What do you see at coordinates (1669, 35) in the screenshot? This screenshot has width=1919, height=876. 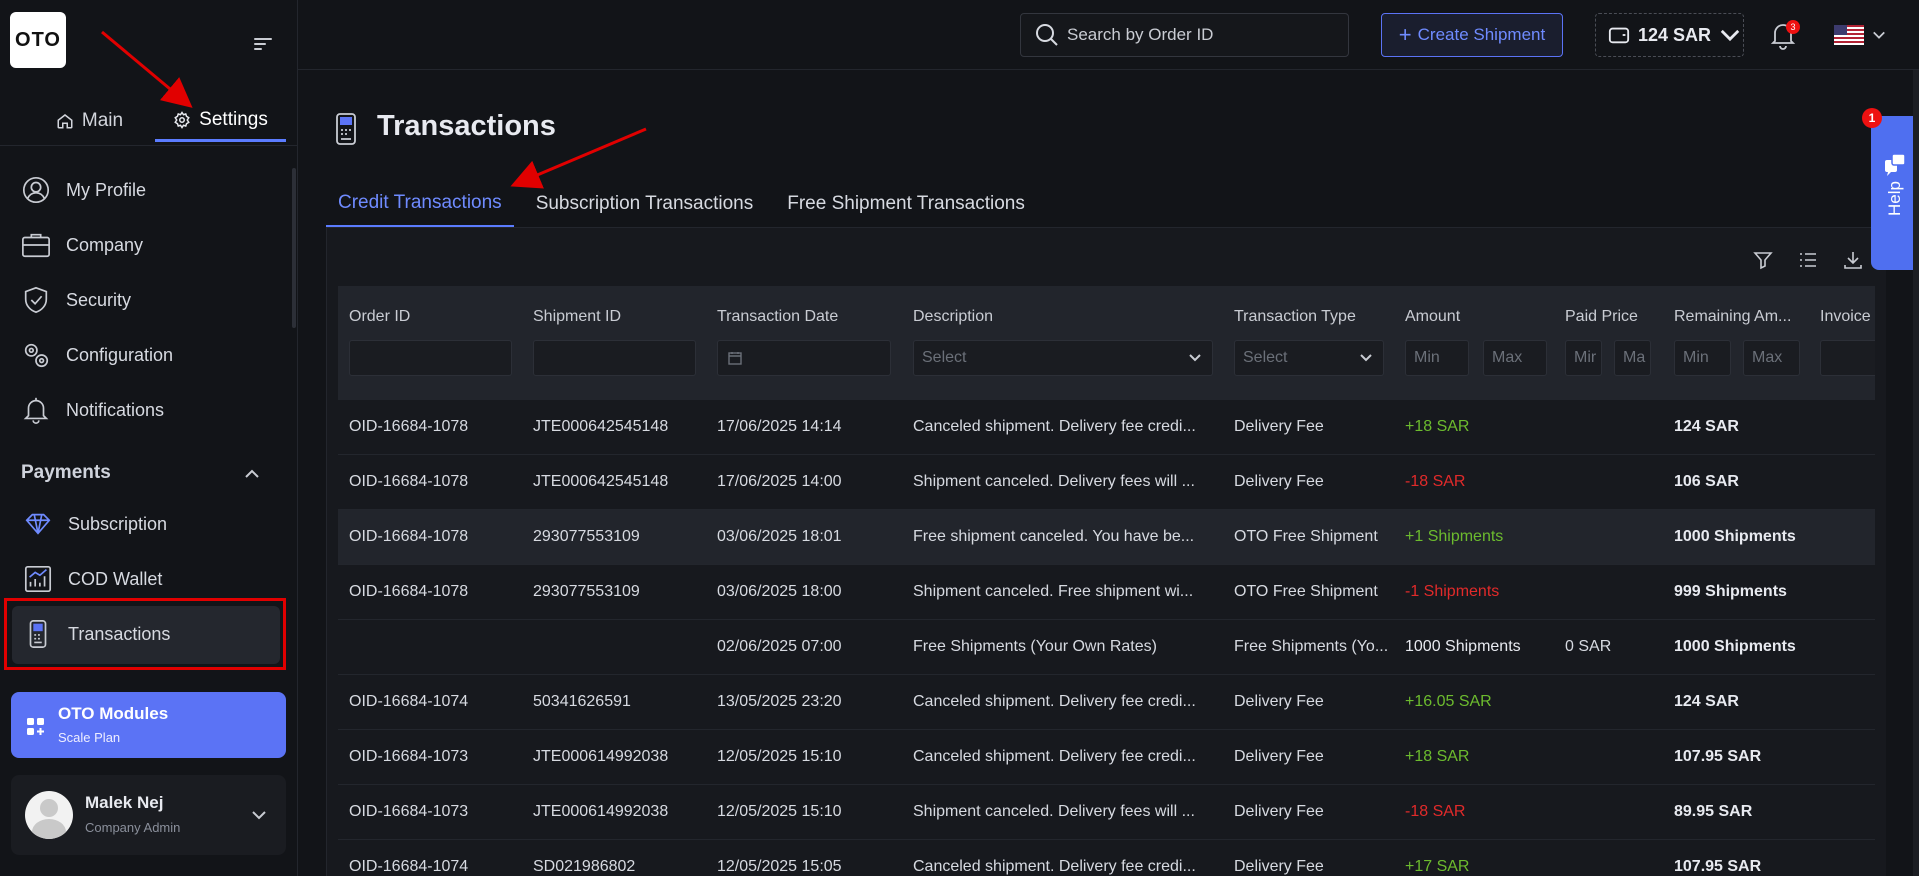 I see `wallet-balance-dropdown: 124 SAR` at bounding box center [1669, 35].